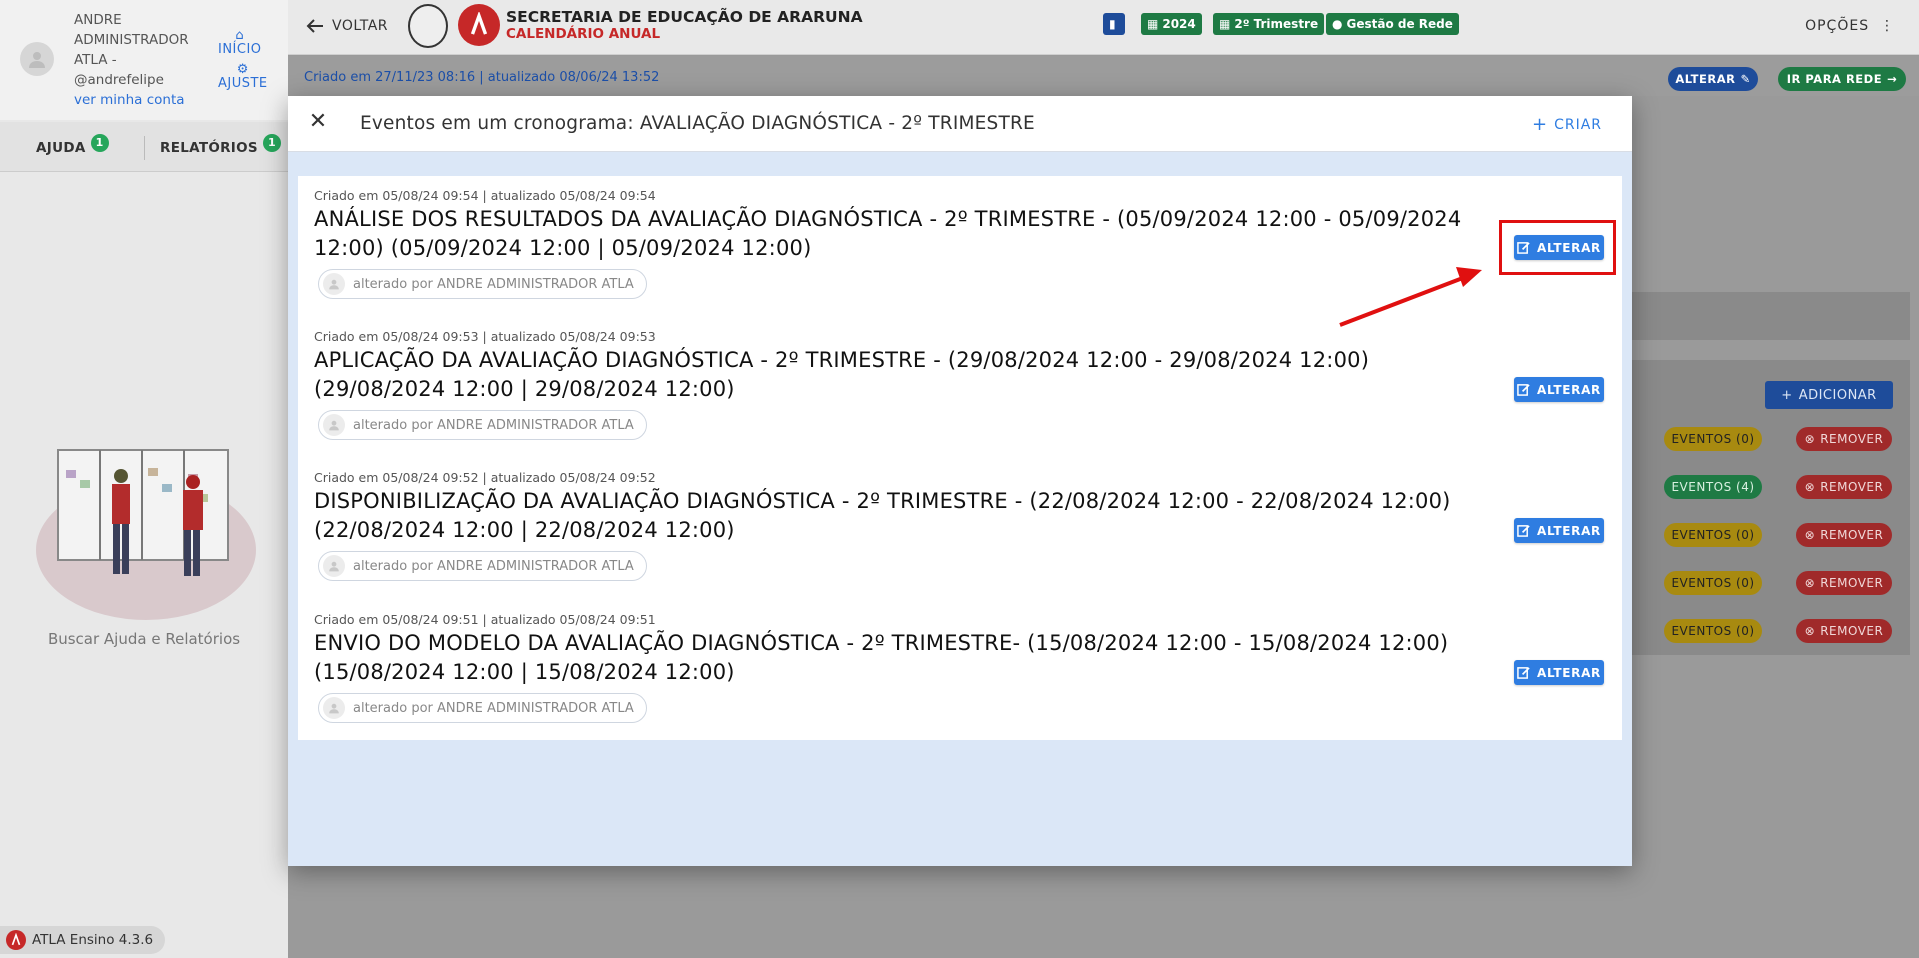  I want to click on version-badge: ATLA Ensino 4.3.6, so click(83, 940).